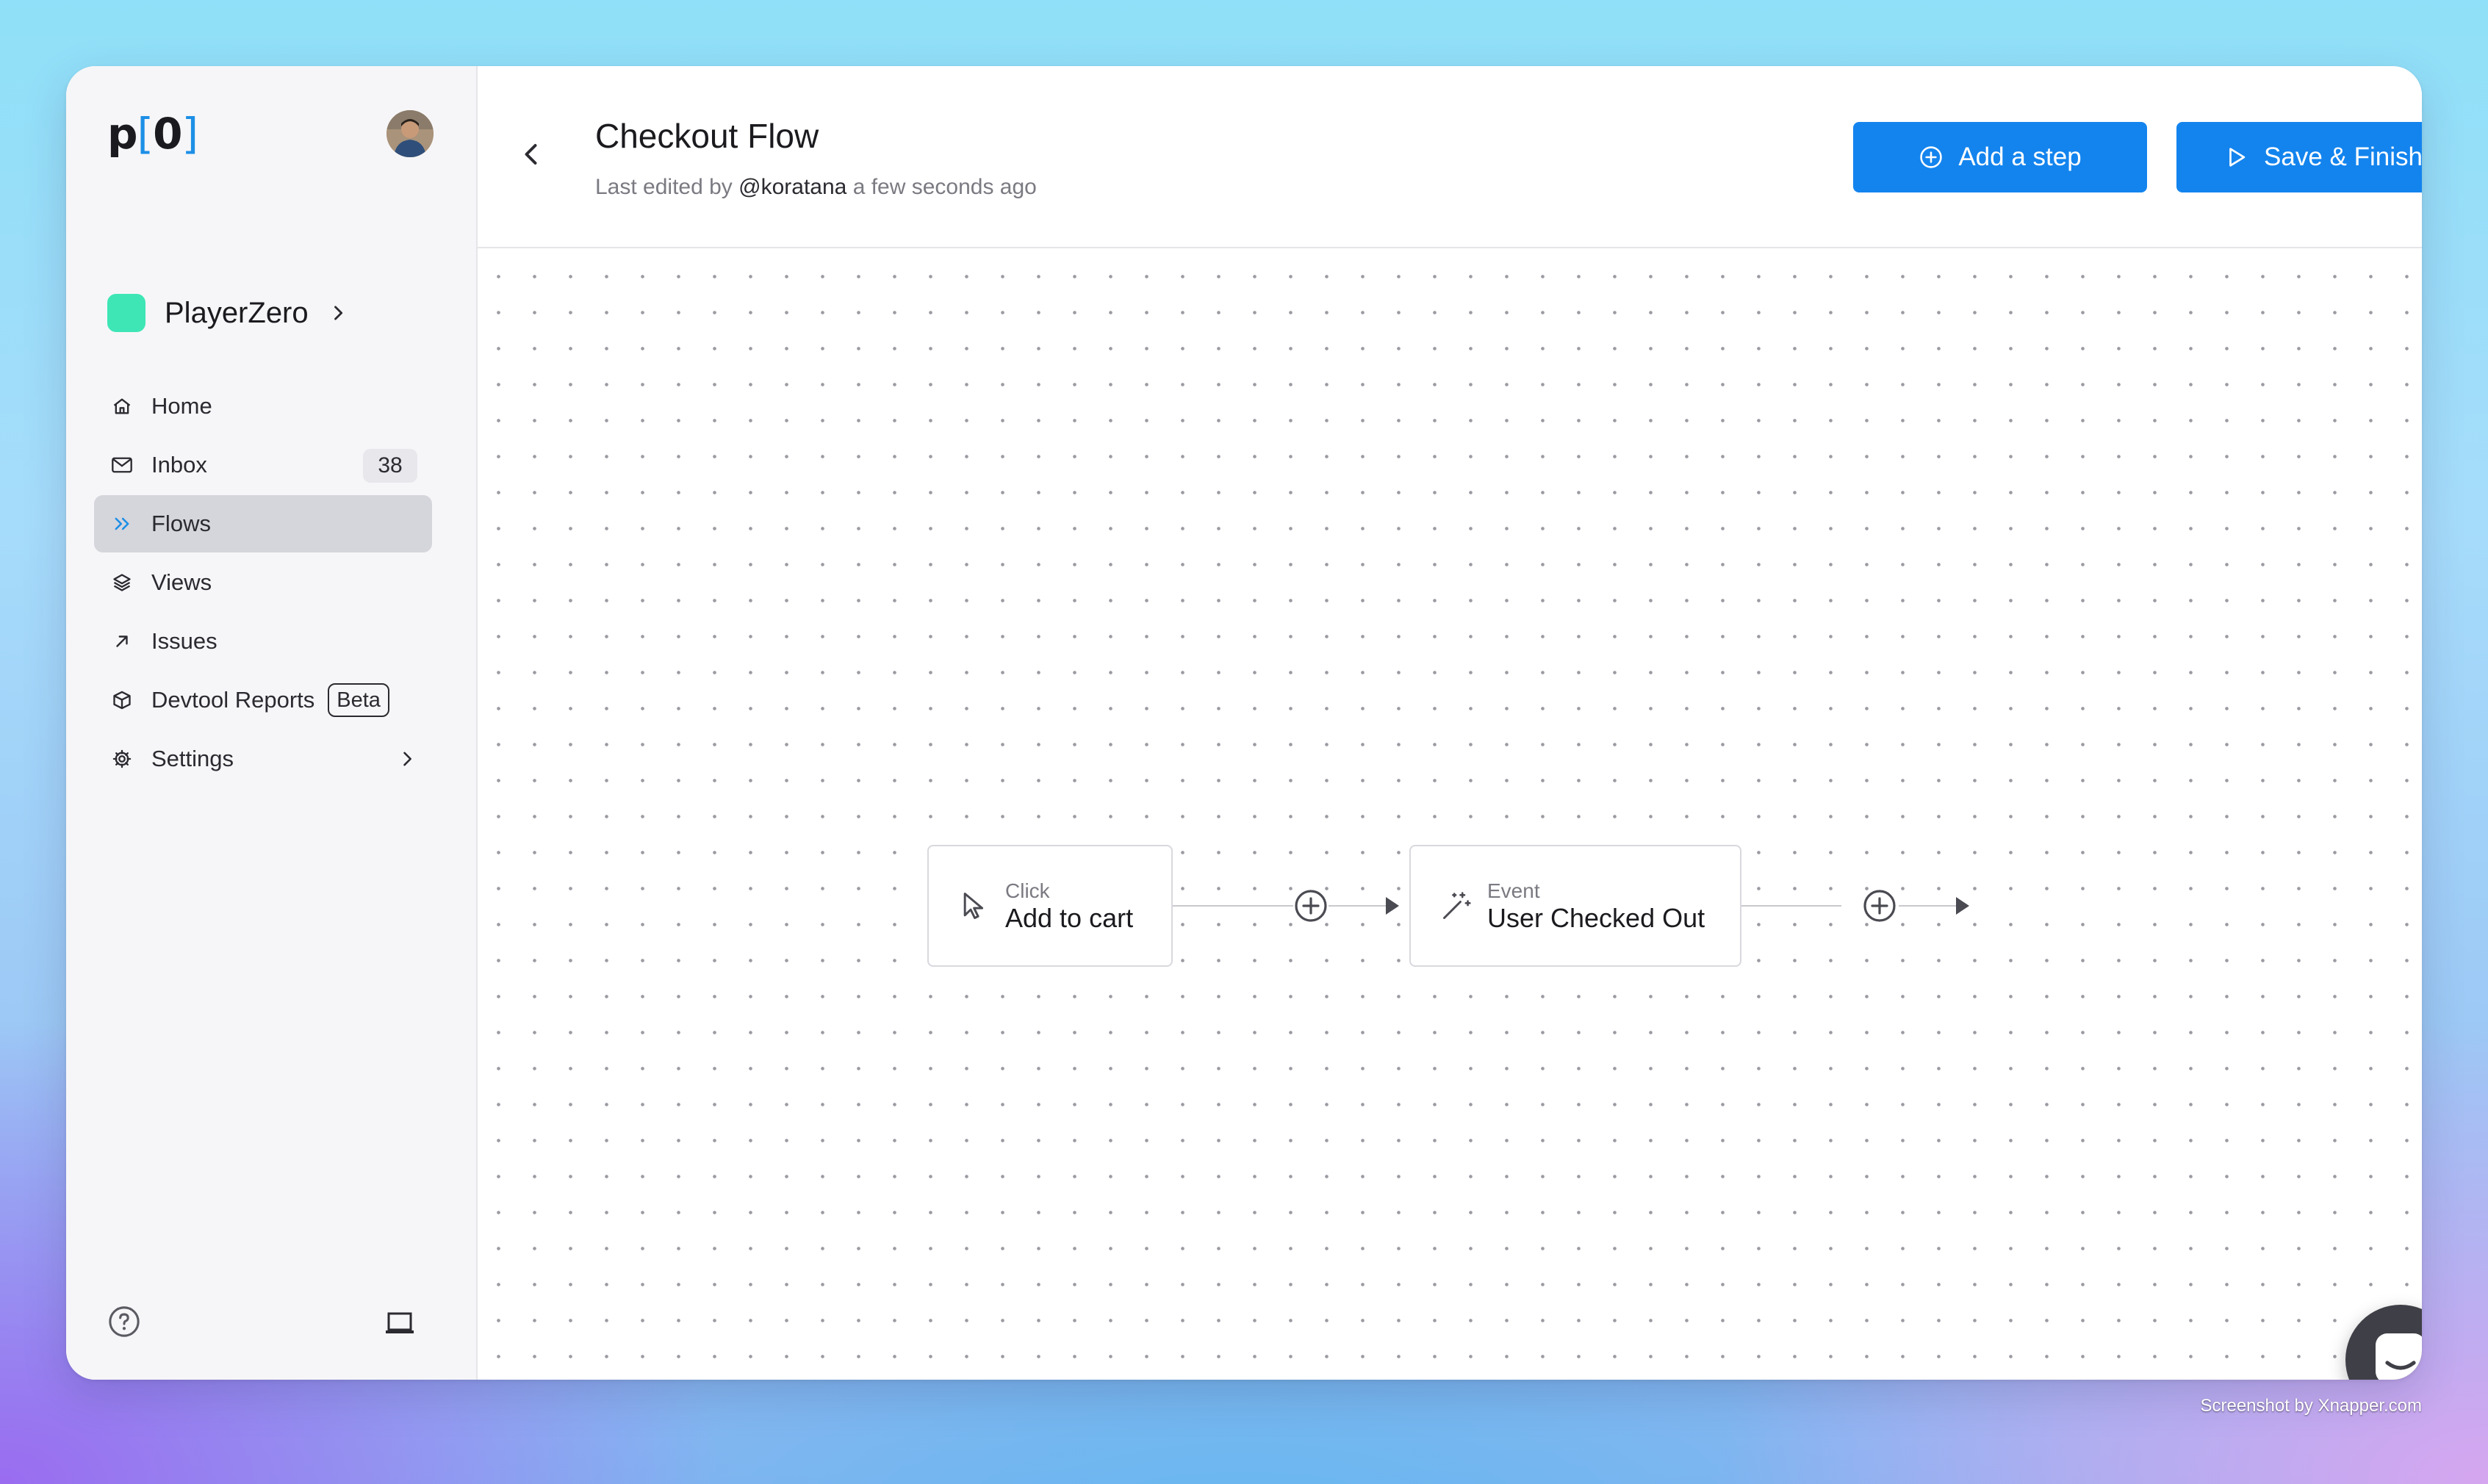 The height and width of the screenshot is (1484, 2488). I want to click on plus-circle-icon, so click(1931, 157).